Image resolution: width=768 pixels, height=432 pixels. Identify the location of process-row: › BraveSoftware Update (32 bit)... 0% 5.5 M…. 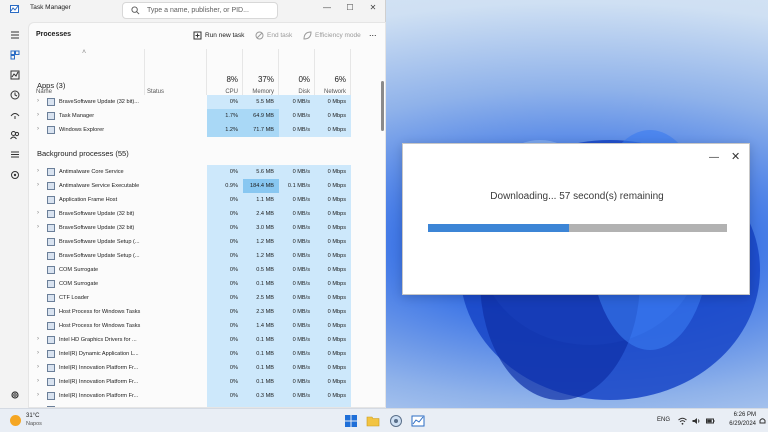
(207, 102).